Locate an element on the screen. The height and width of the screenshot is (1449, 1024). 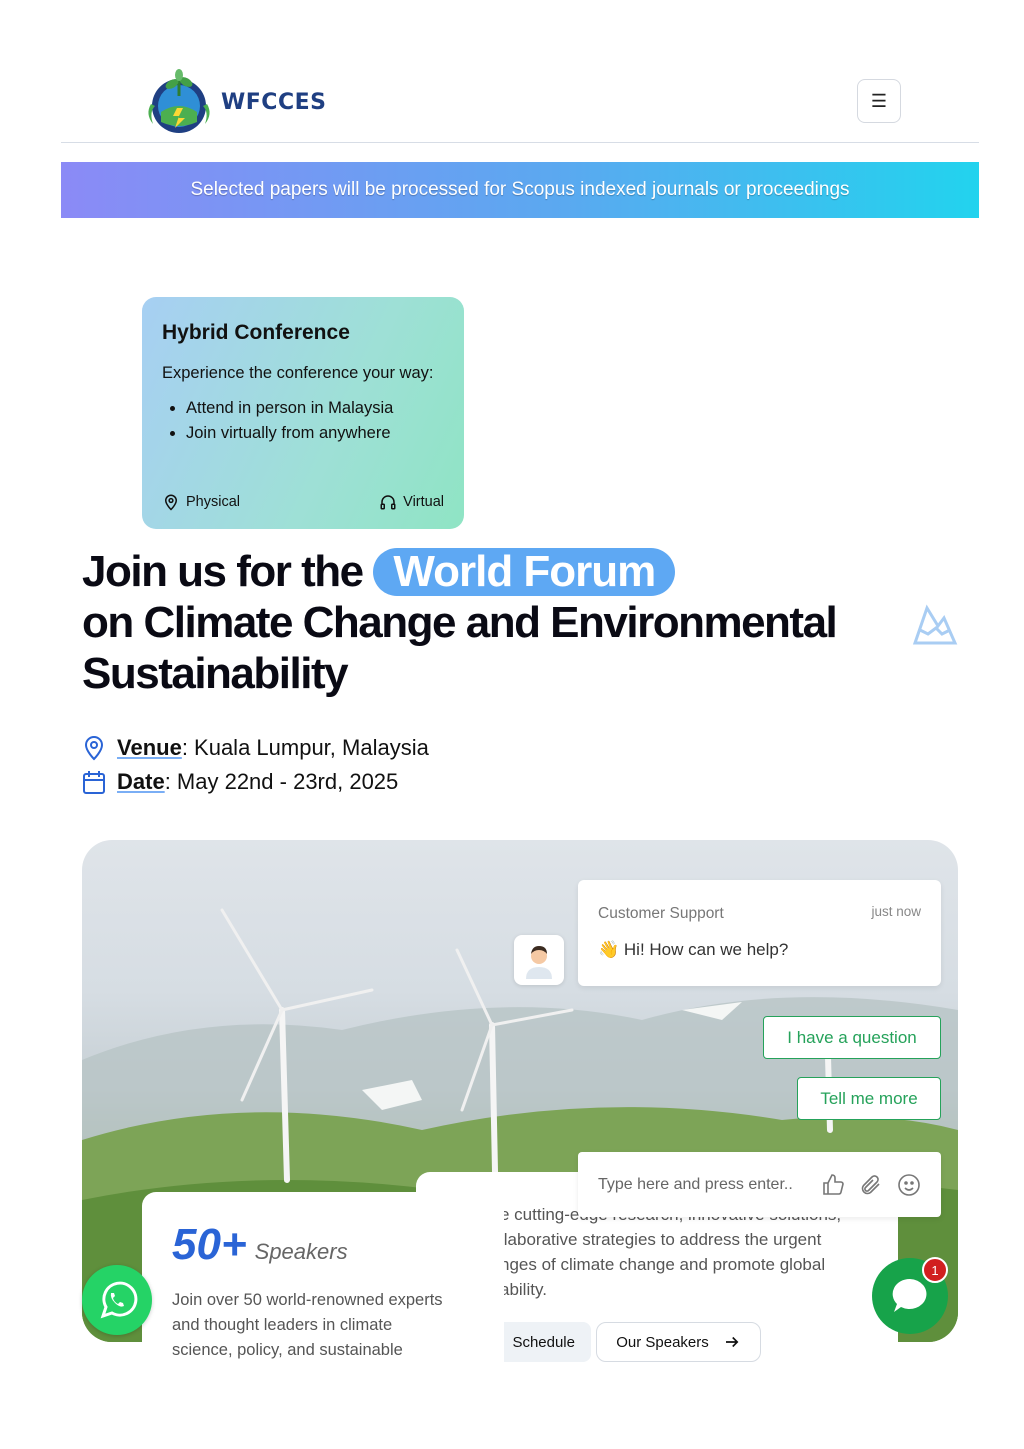
venue-row: Venue: Kuala Lumpur, Malaysia is located at coordinates (255, 748).